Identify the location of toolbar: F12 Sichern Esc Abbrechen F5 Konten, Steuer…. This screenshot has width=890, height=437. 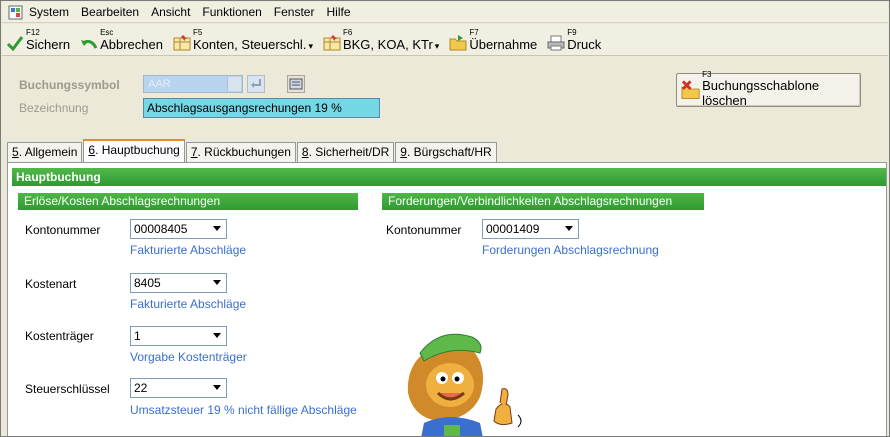
(445, 40).